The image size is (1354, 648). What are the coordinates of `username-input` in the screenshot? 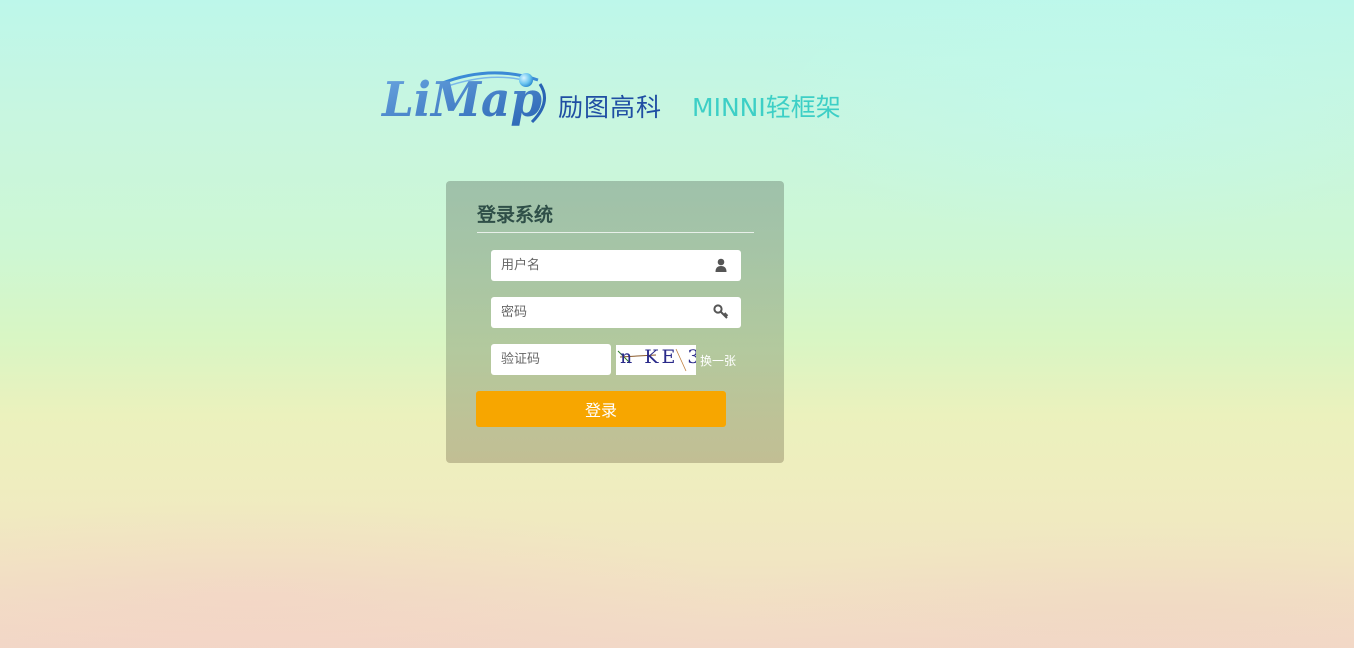 It's located at (596, 265).